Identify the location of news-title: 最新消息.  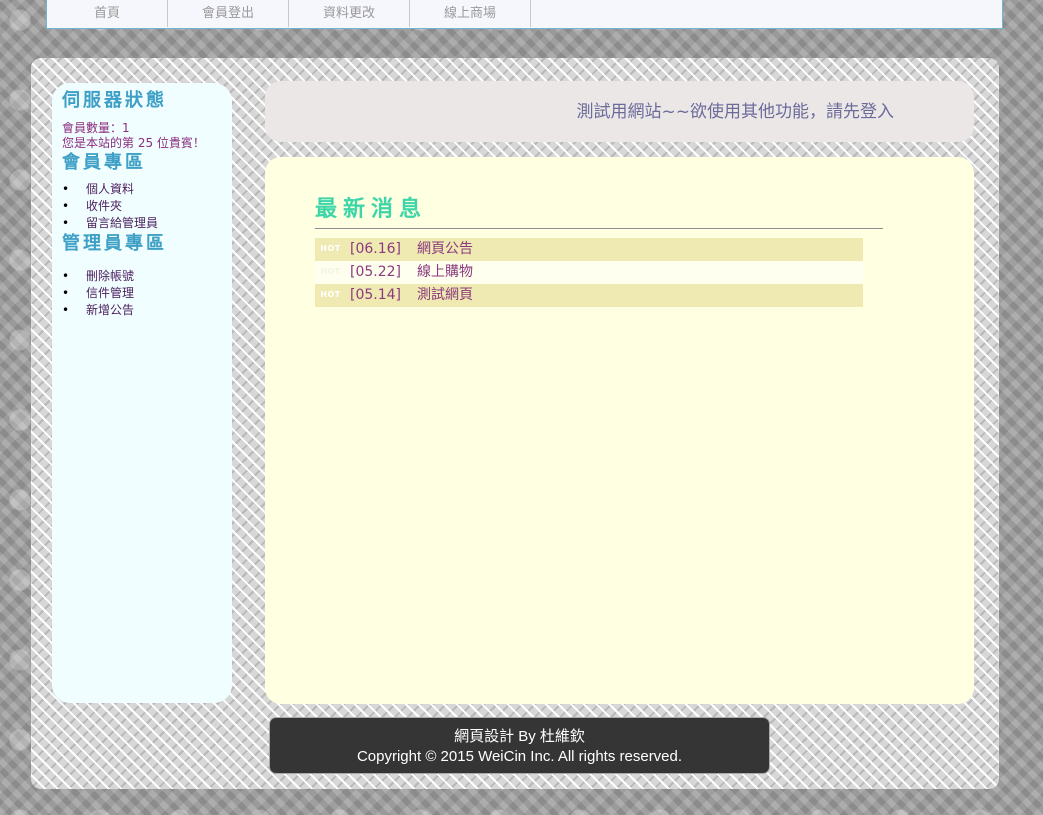
(371, 209).